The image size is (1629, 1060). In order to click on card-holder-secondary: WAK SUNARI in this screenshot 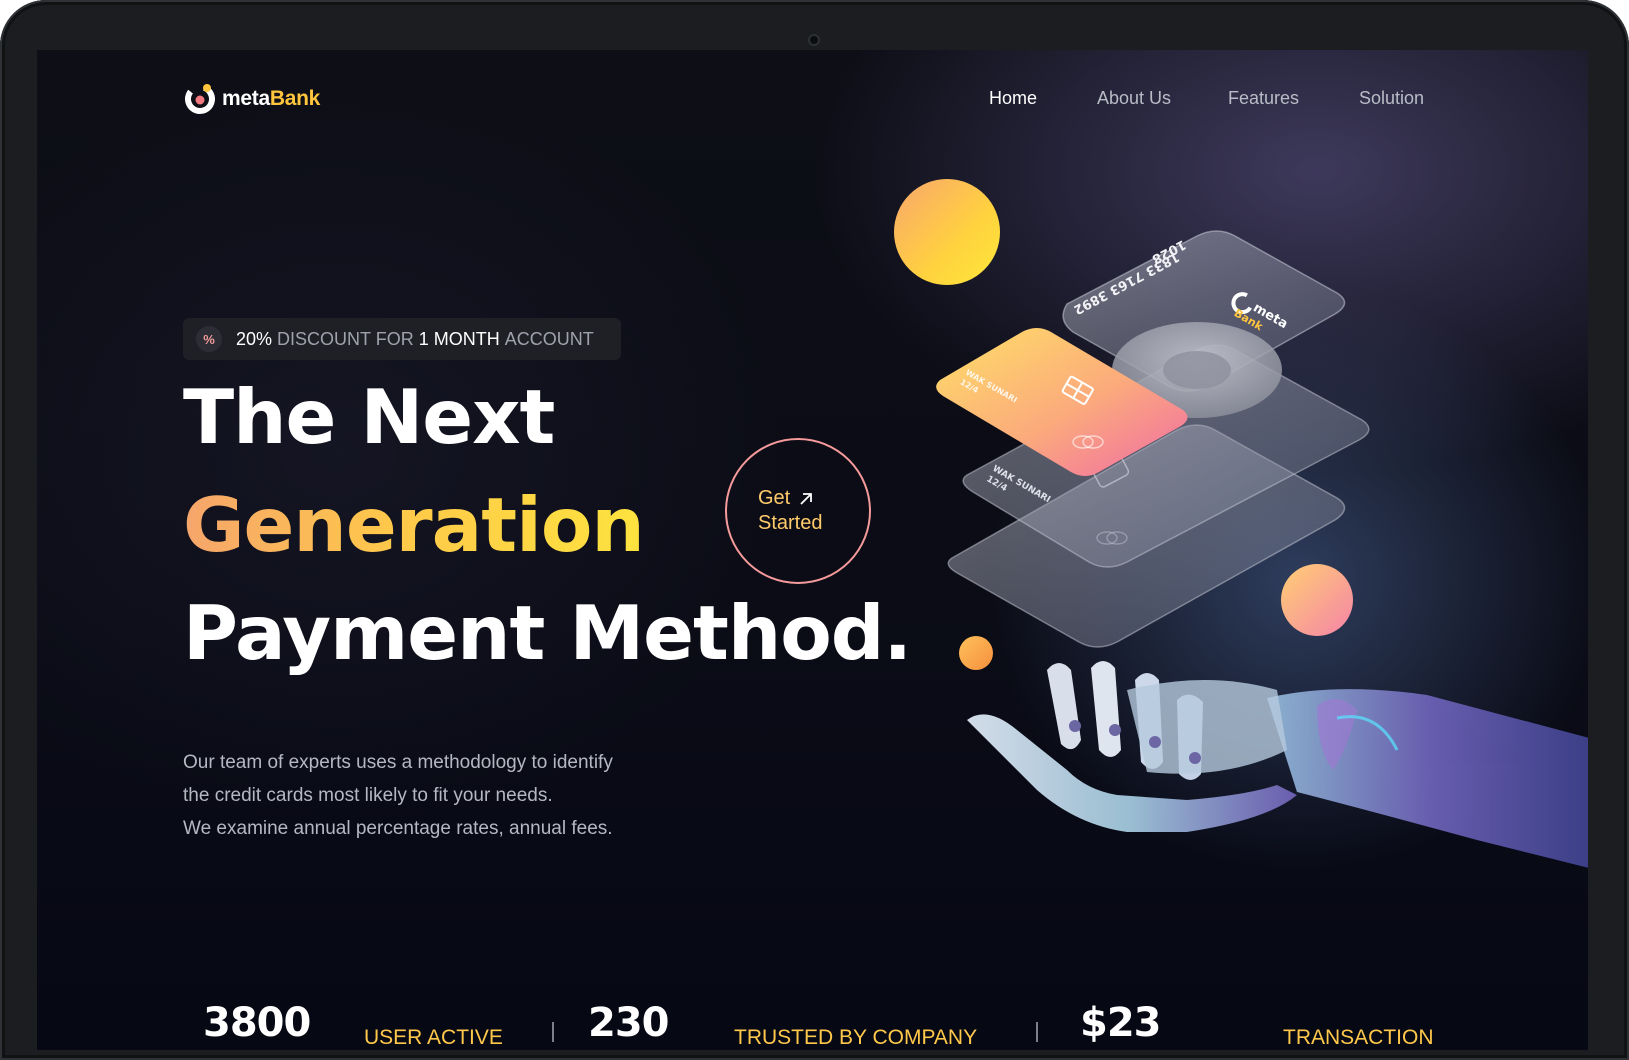, I will do `click(1021, 484)`.